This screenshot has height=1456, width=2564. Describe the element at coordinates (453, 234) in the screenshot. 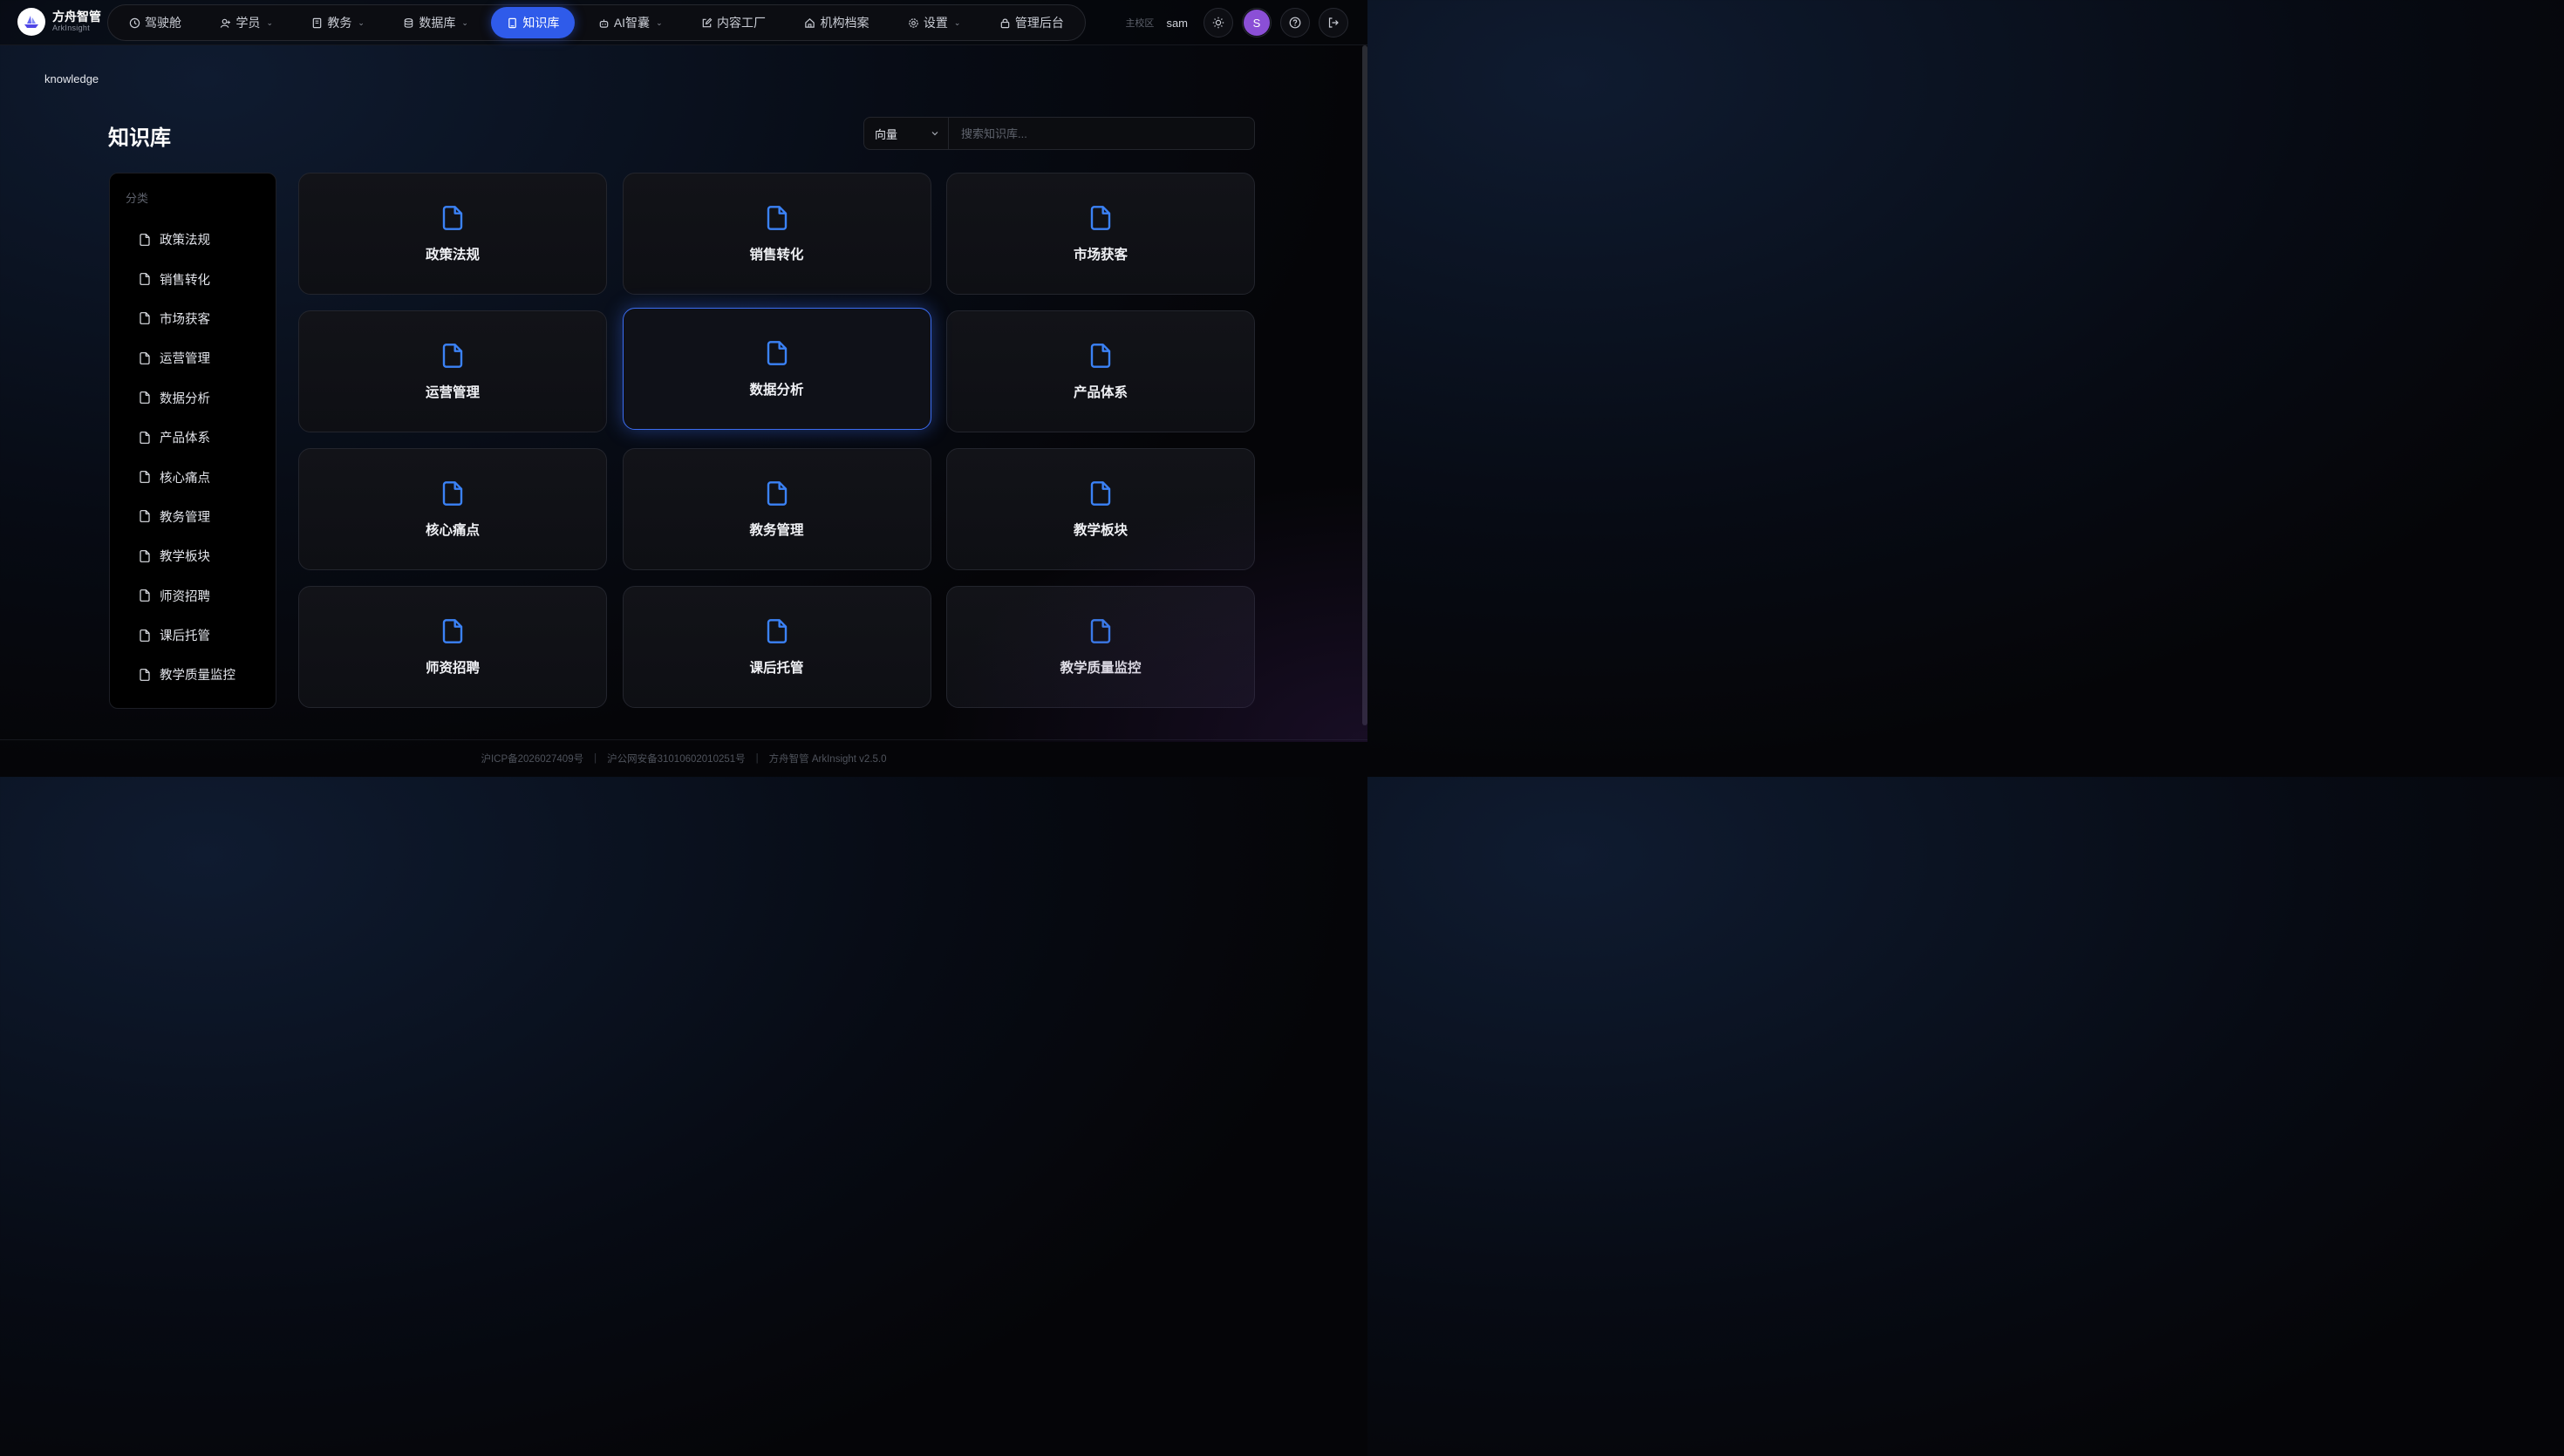

I see `knowledge-category-card: 政策法规` at that location.